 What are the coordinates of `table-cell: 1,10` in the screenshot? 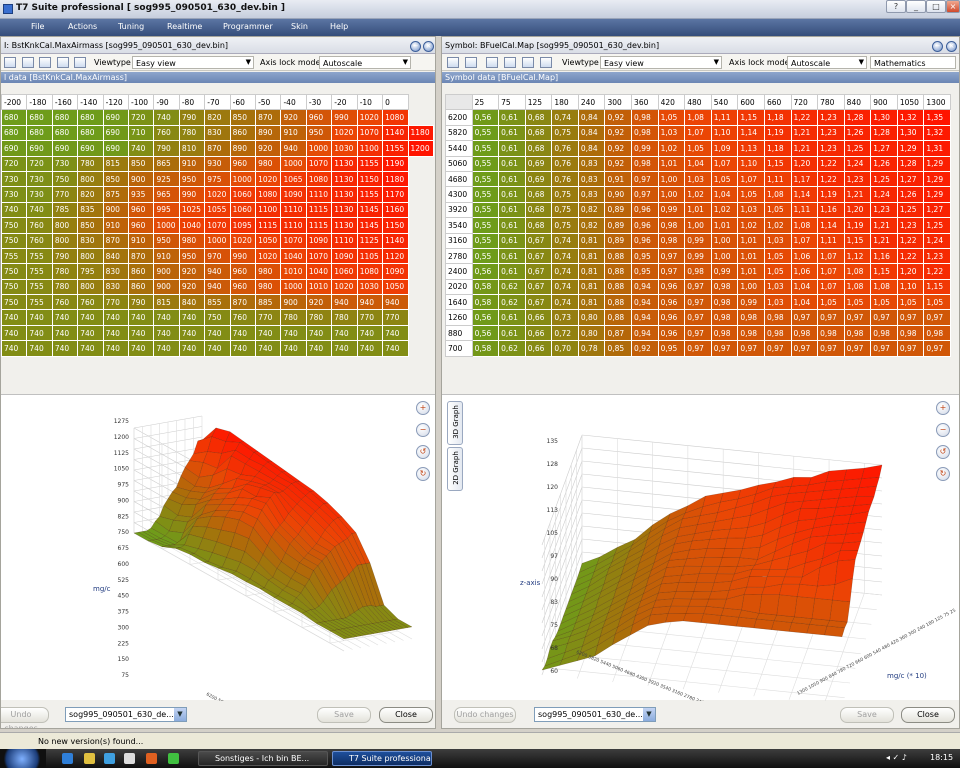 It's located at (910, 287).